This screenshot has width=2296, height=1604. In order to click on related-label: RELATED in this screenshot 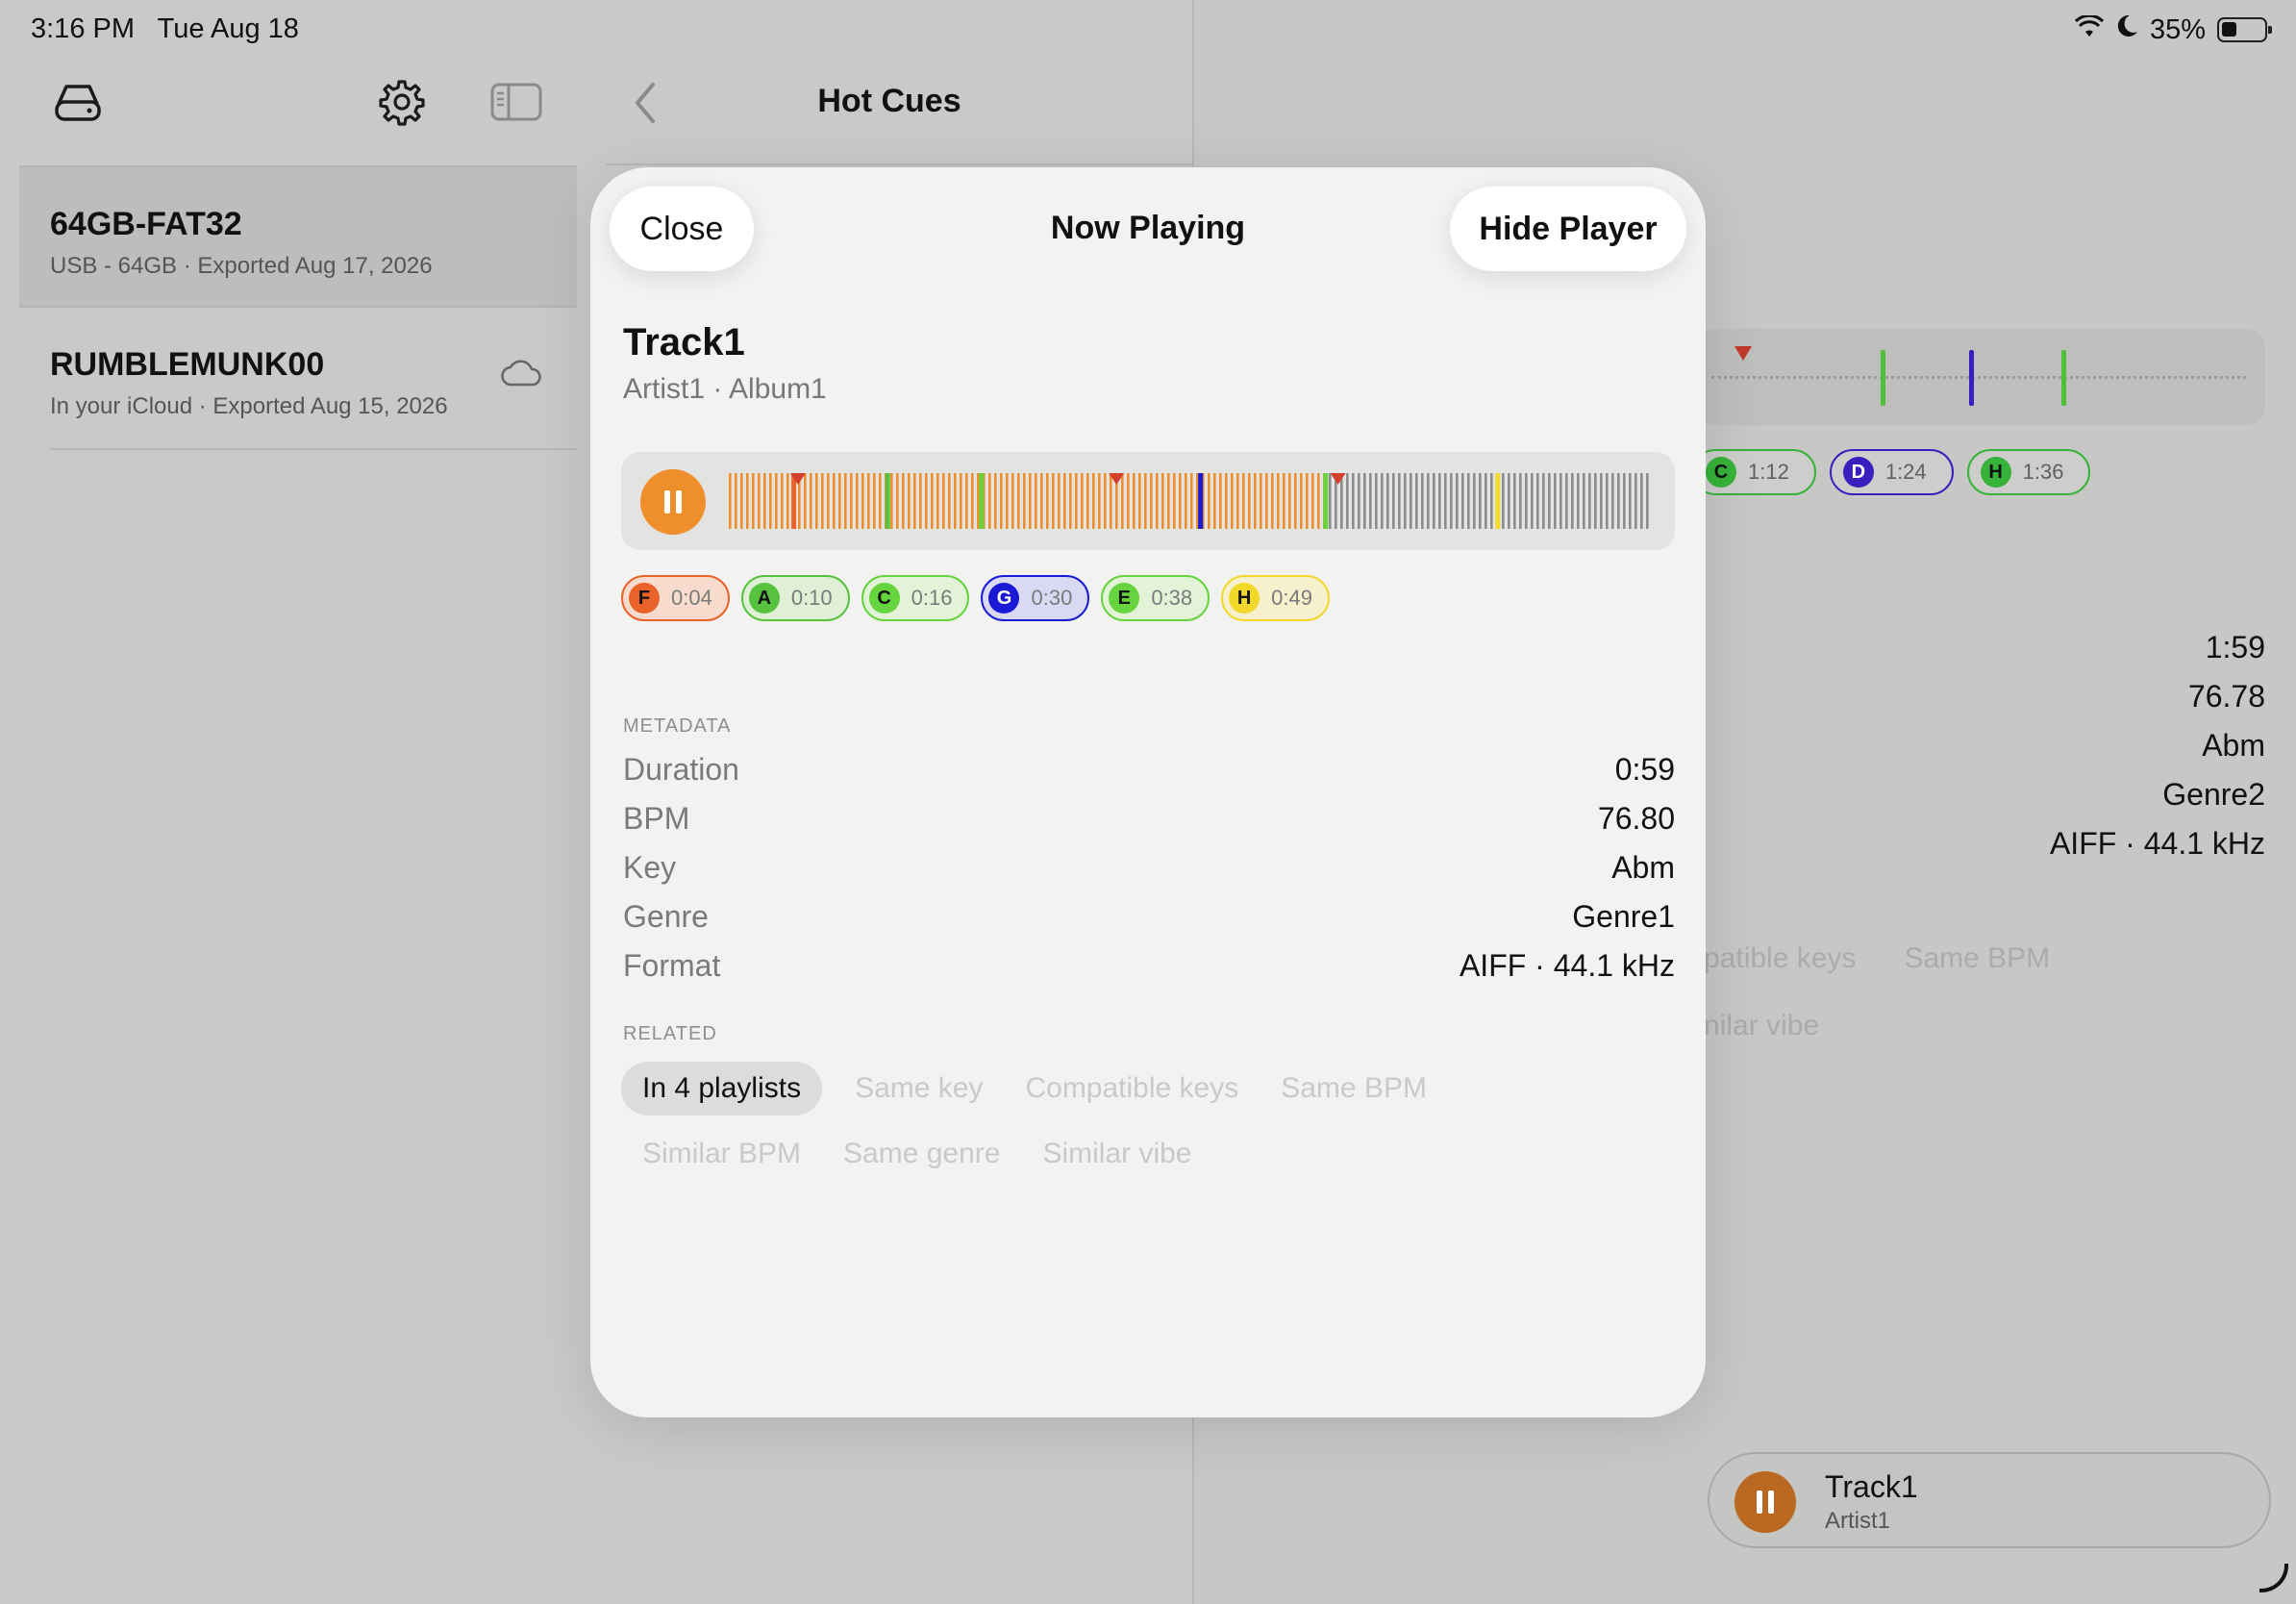, I will do `click(670, 1033)`.